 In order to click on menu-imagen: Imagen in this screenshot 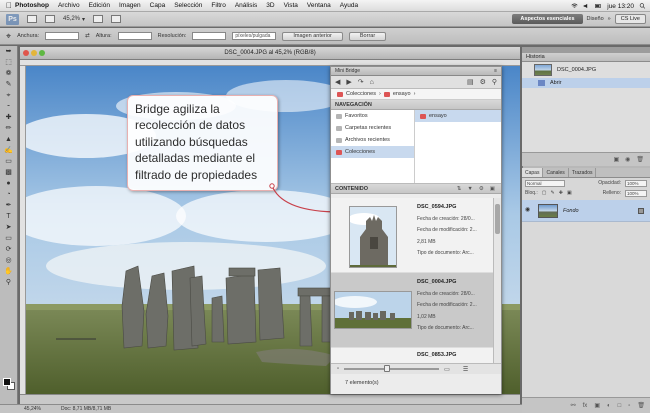, I will do `click(130, 5)`.